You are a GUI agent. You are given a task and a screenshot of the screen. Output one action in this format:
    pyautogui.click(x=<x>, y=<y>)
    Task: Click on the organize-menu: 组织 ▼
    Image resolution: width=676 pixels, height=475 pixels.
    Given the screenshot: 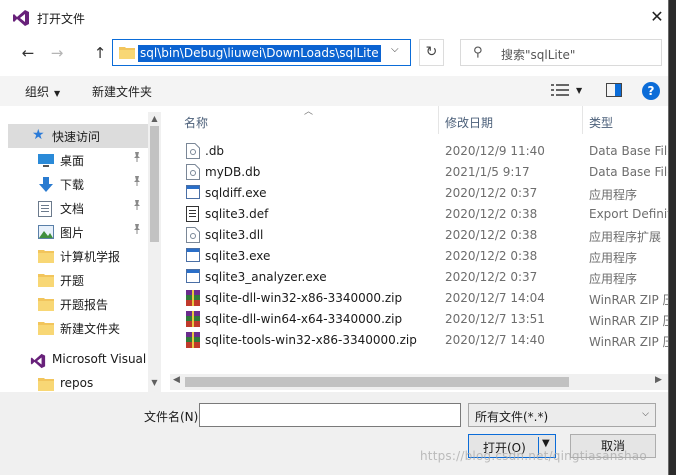 What is the action you would take?
    pyautogui.click(x=42, y=91)
    